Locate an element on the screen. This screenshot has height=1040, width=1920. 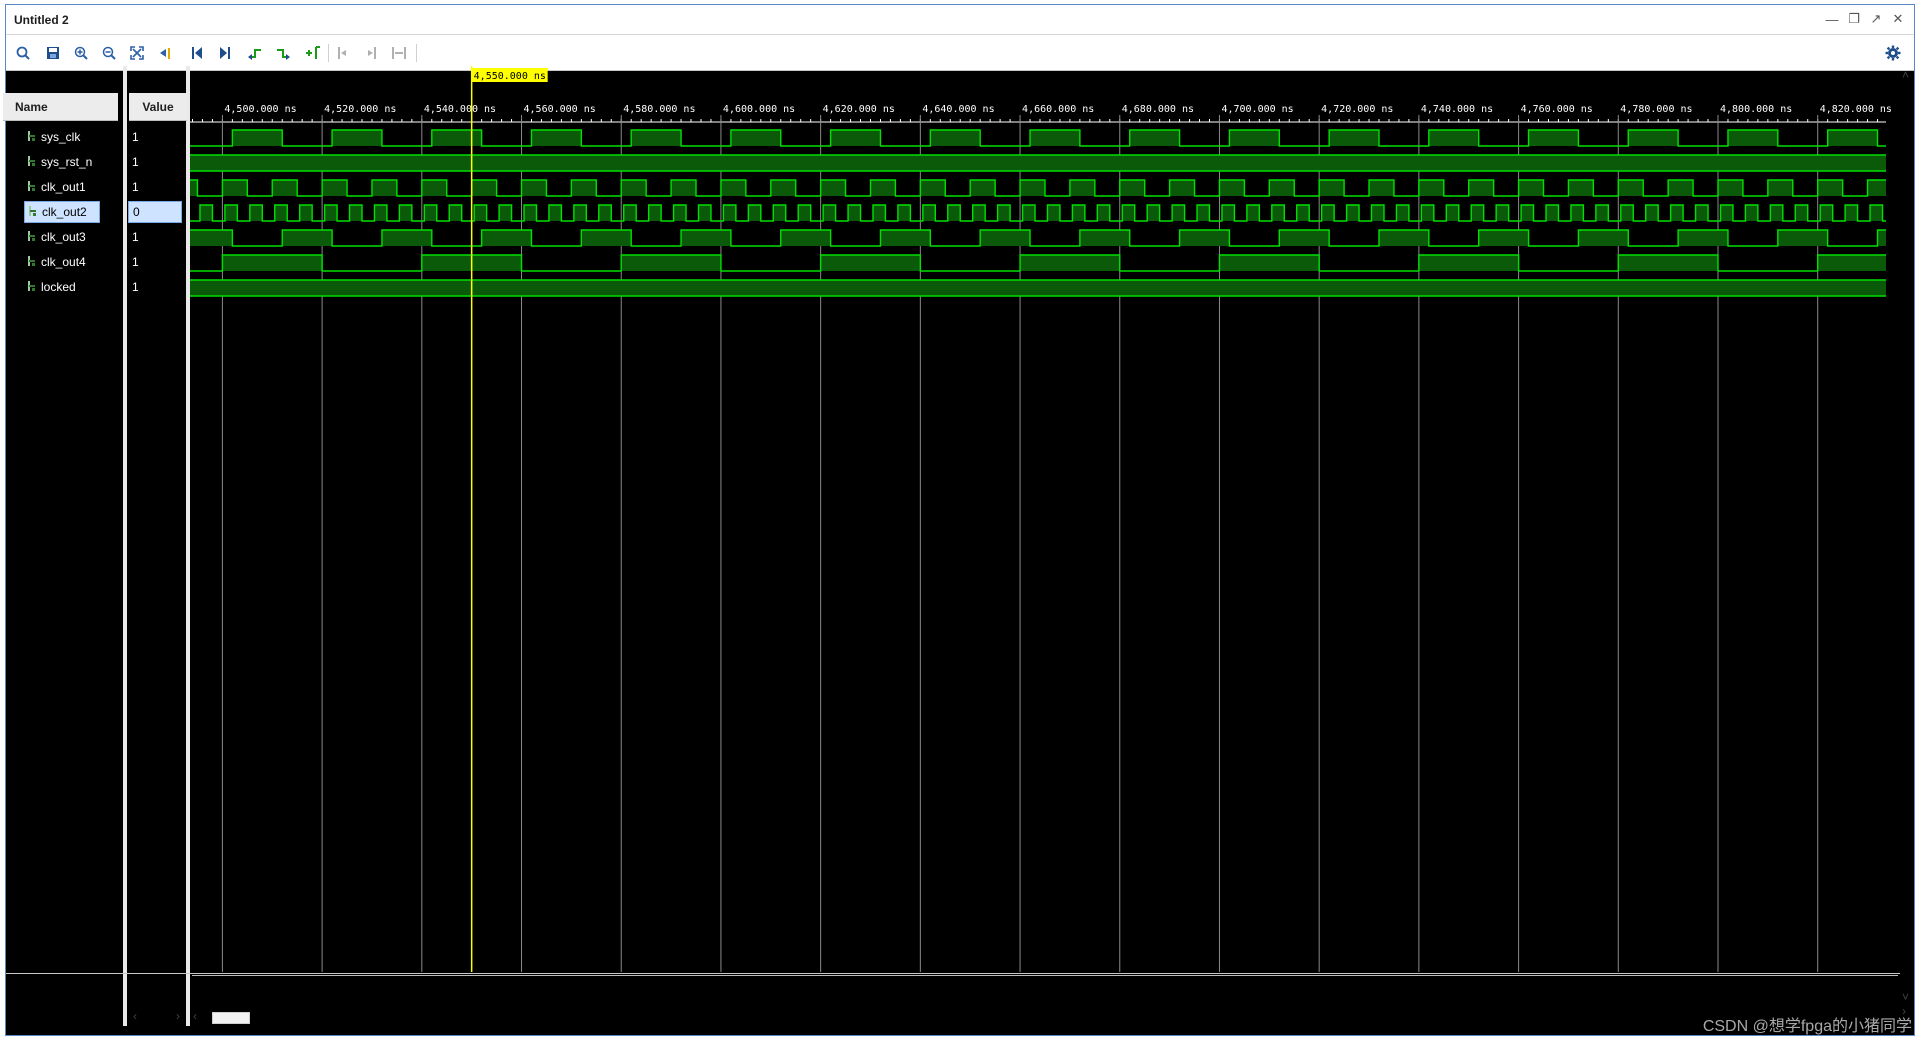
time-tick-label: 4,520.000 ns is located at coordinates (360, 109).